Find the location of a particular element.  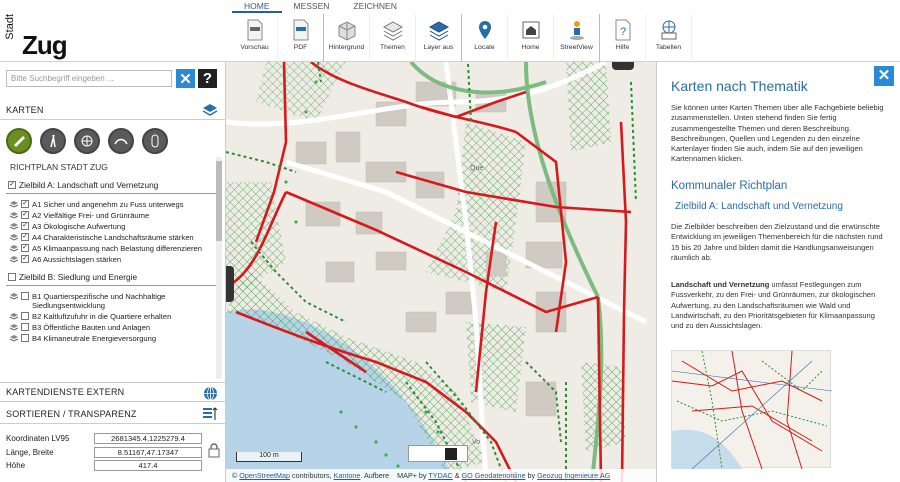

layer-item: B4 Klimaneutrale Energieversorgung is located at coordinates (111, 338).